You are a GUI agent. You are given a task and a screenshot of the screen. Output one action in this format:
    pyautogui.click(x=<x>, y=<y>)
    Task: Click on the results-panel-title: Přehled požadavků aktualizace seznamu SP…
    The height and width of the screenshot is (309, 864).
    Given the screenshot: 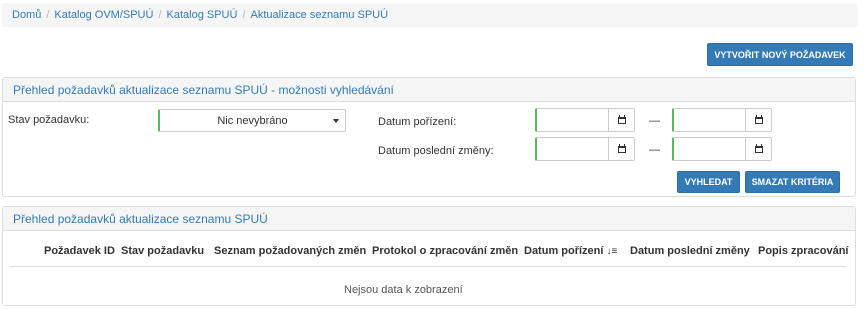 What is the action you would take?
    pyautogui.click(x=429, y=219)
    